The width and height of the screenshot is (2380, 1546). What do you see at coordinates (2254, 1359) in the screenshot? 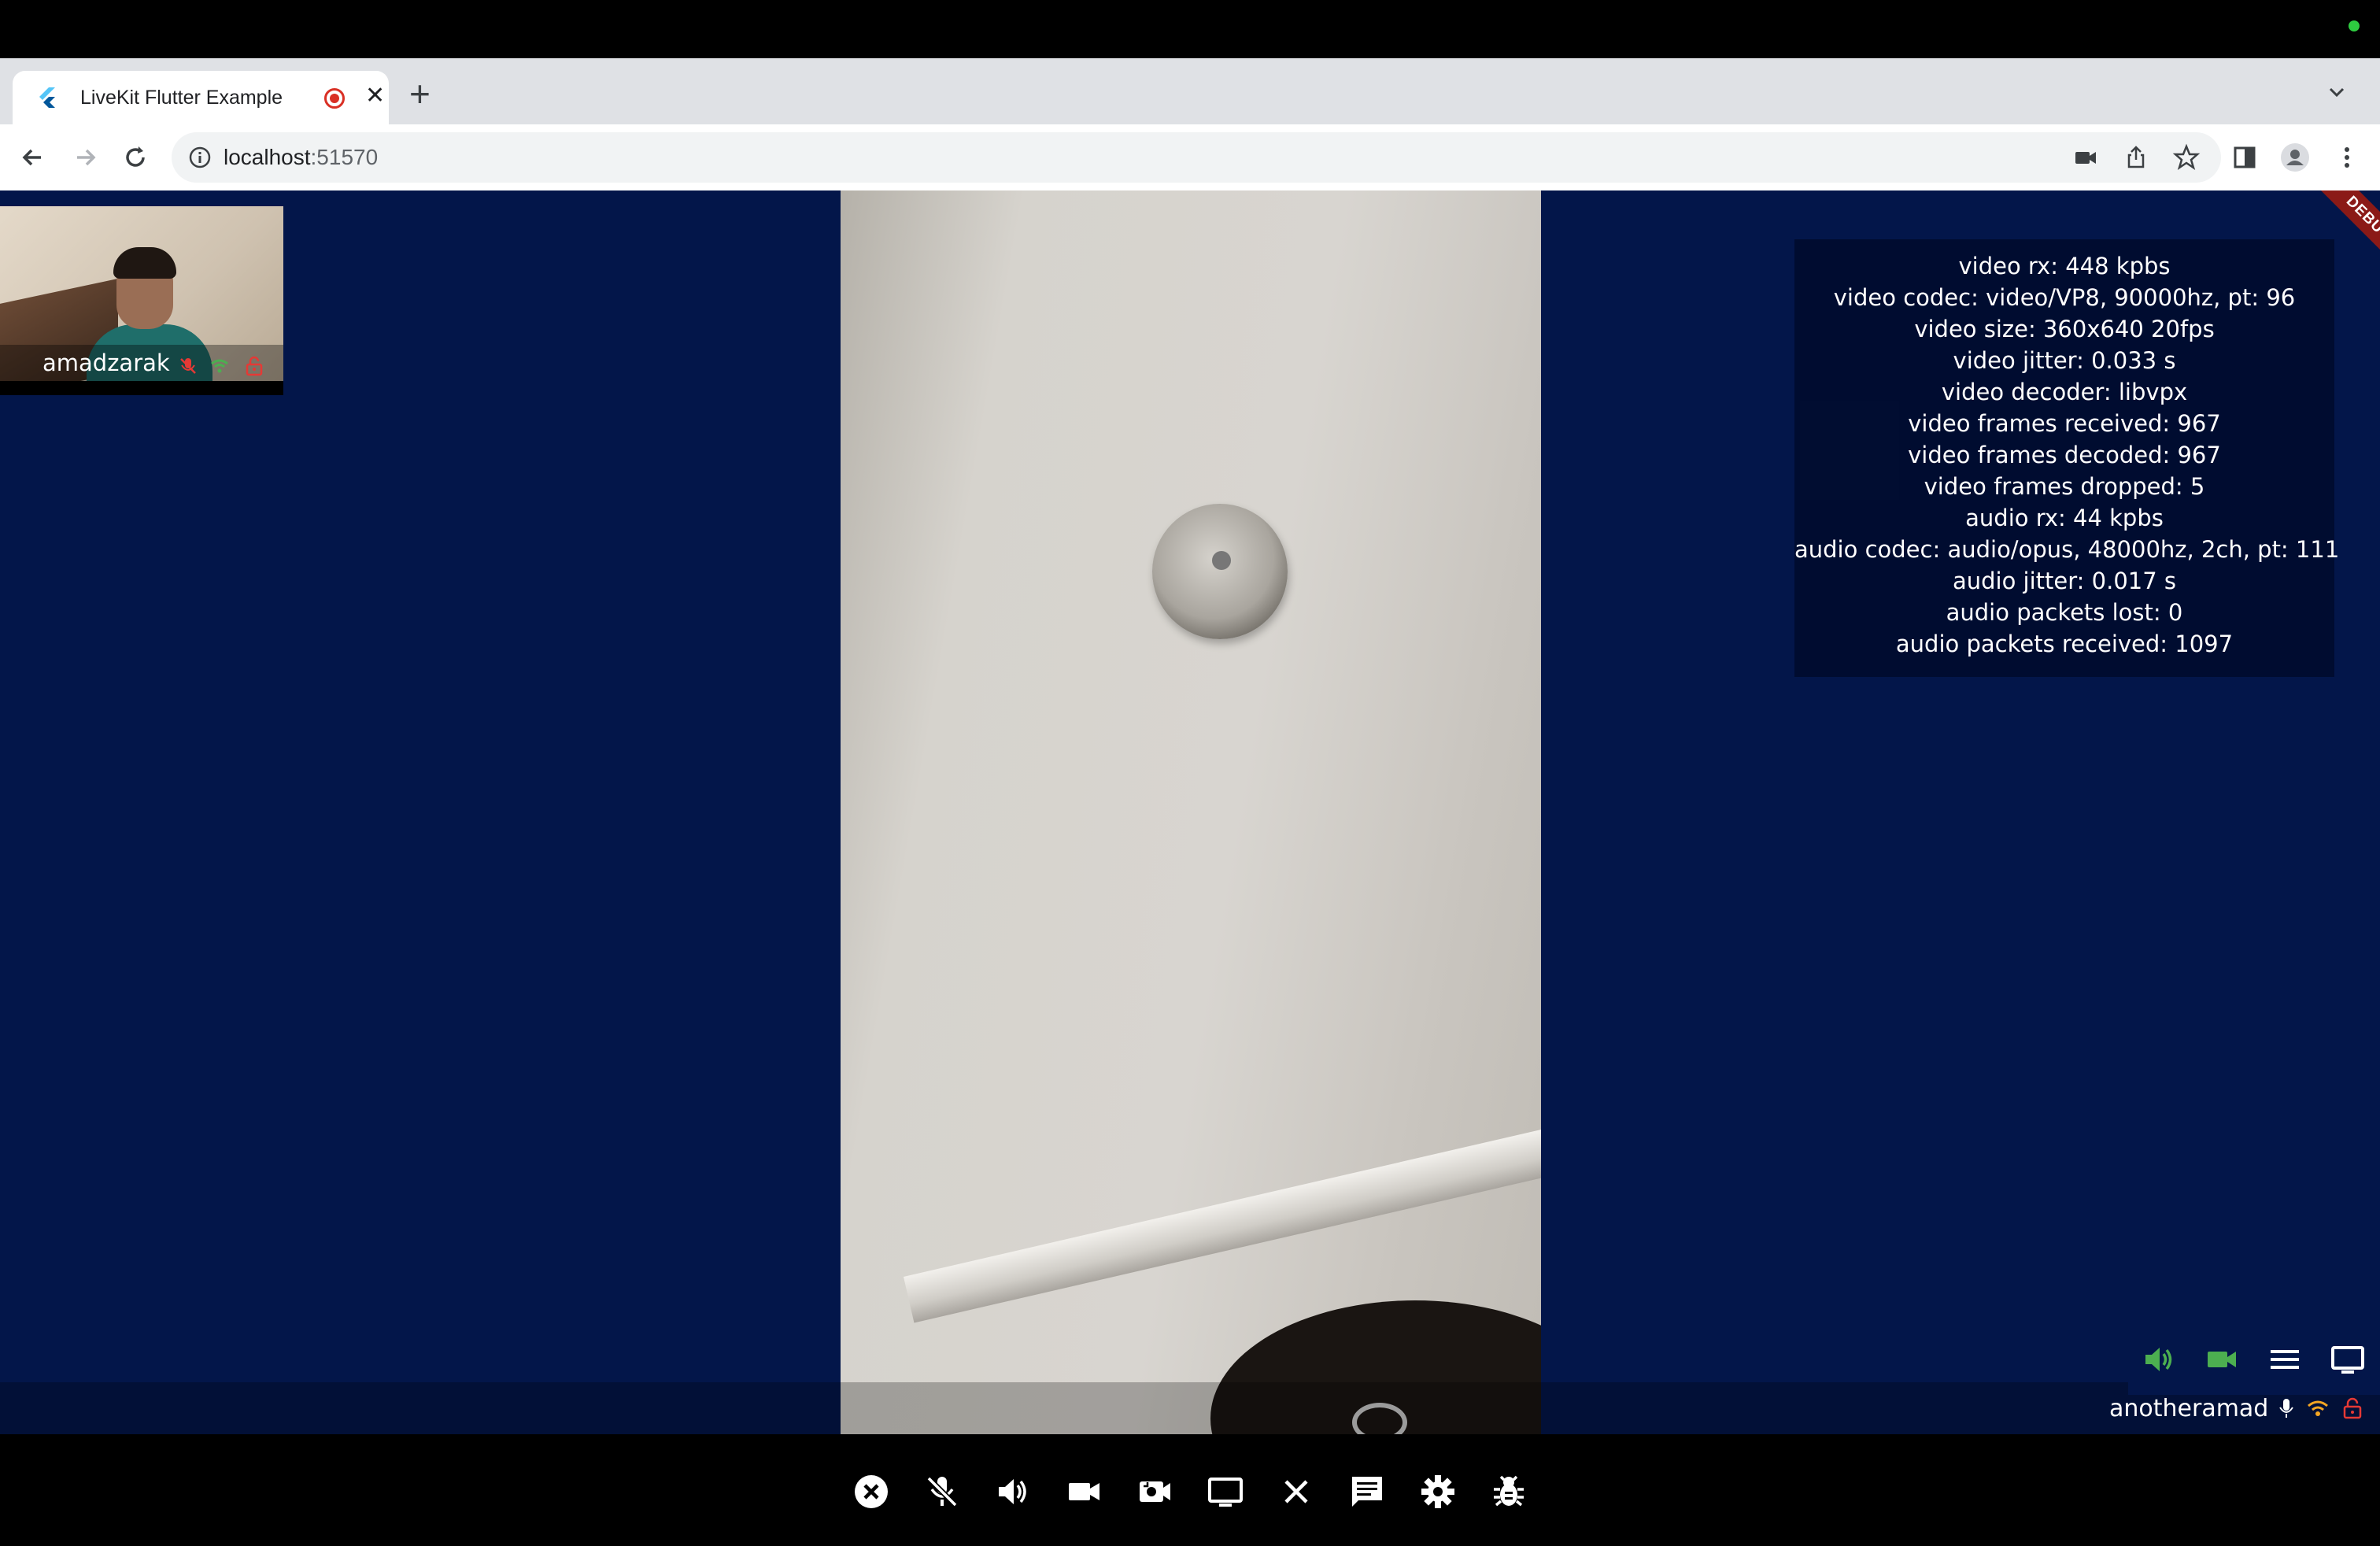
I see `remote-track-controls` at bounding box center [2254, 1359].